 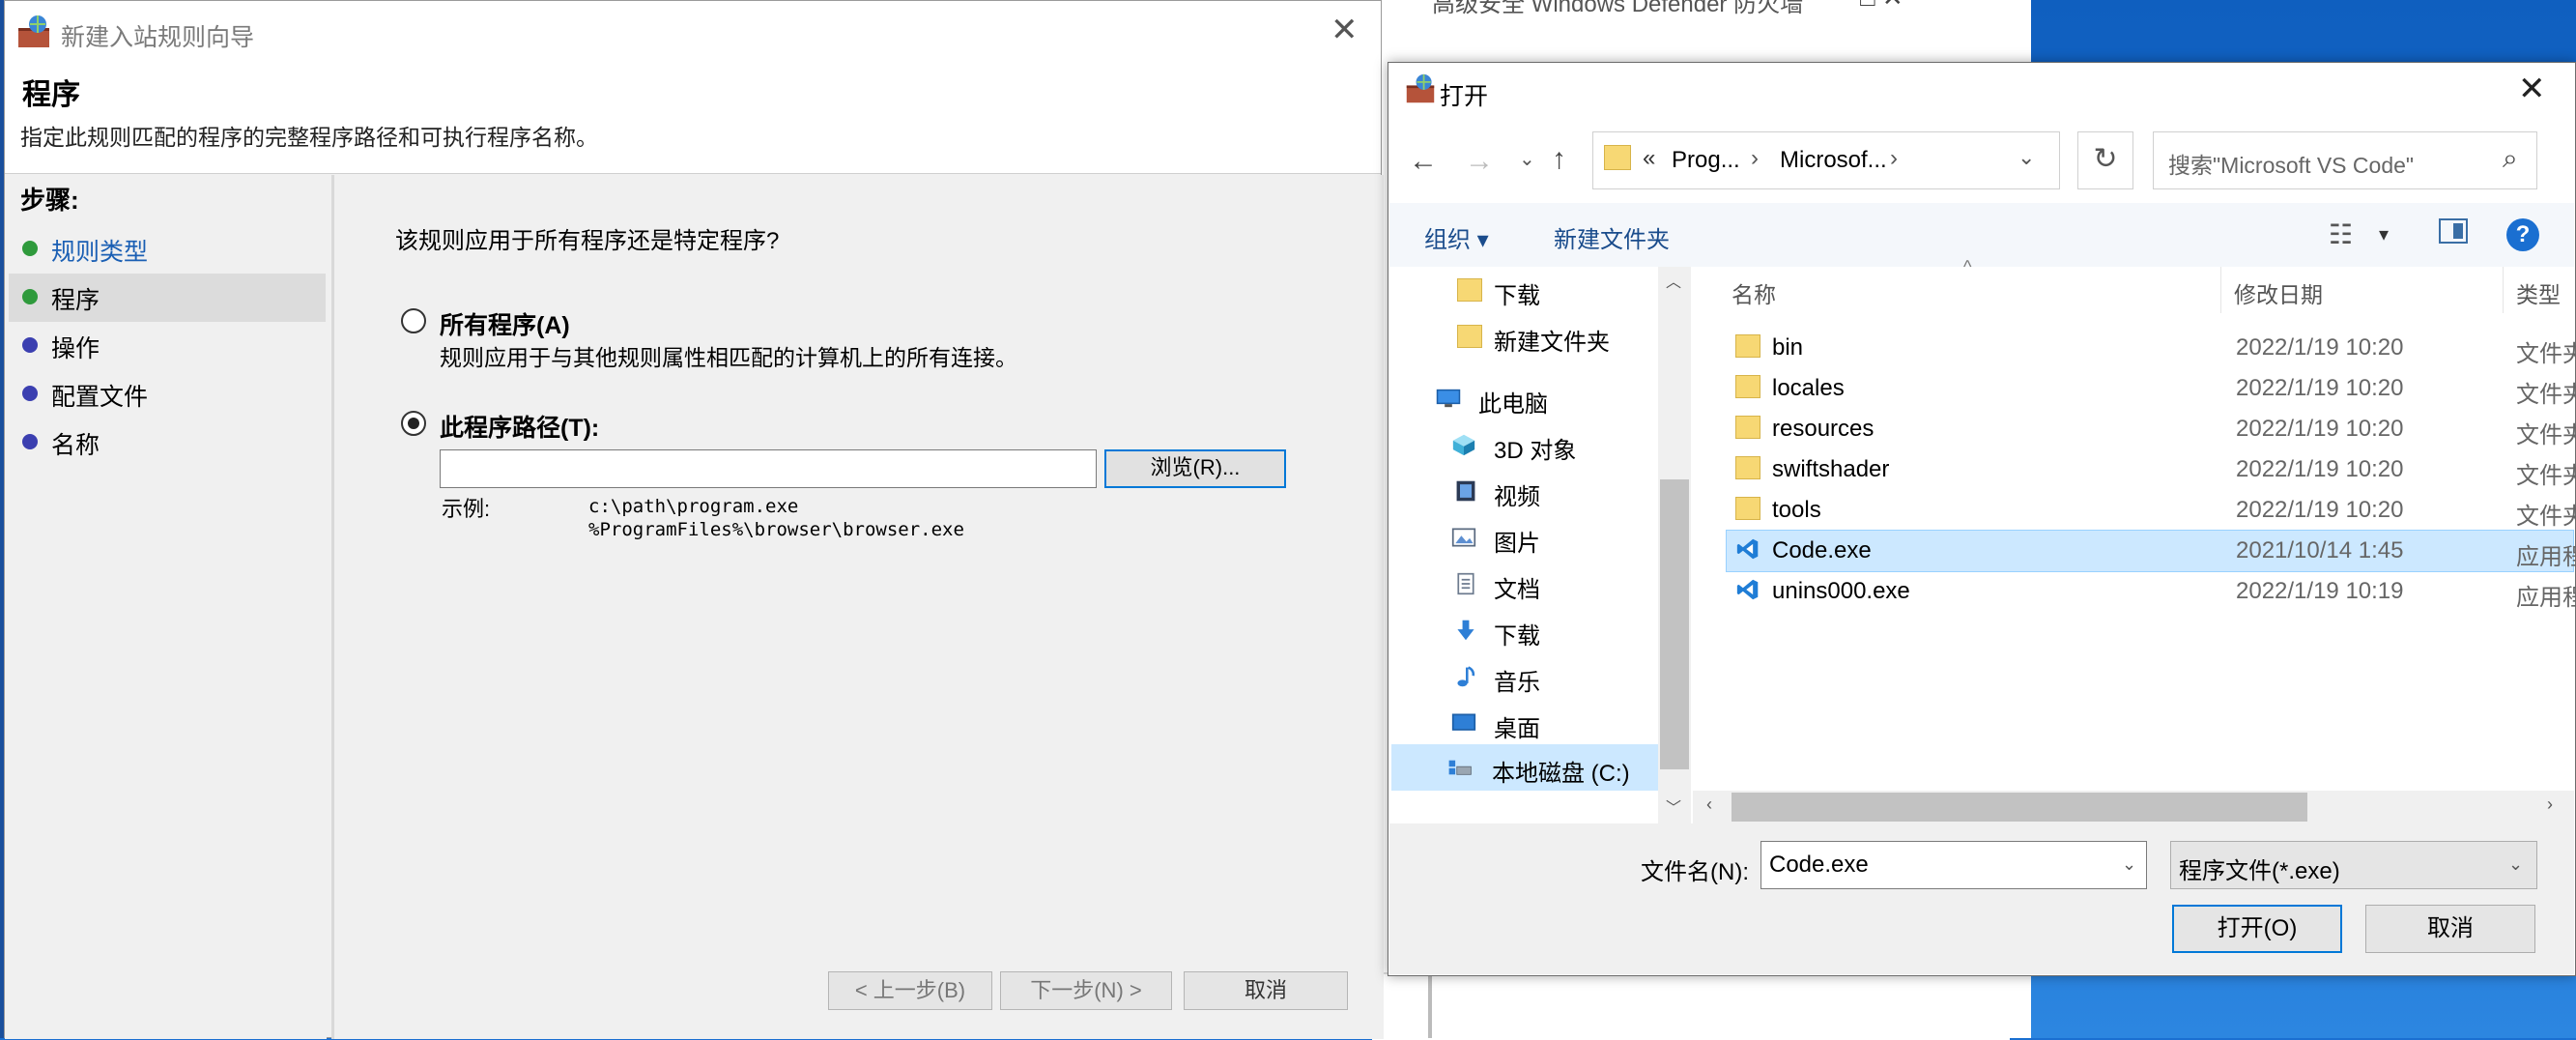 What do you see at coordinates (1649, 159) in the screenshot?
I see `breadcrumb-overflow: «` at bounding box center [1649, 159].